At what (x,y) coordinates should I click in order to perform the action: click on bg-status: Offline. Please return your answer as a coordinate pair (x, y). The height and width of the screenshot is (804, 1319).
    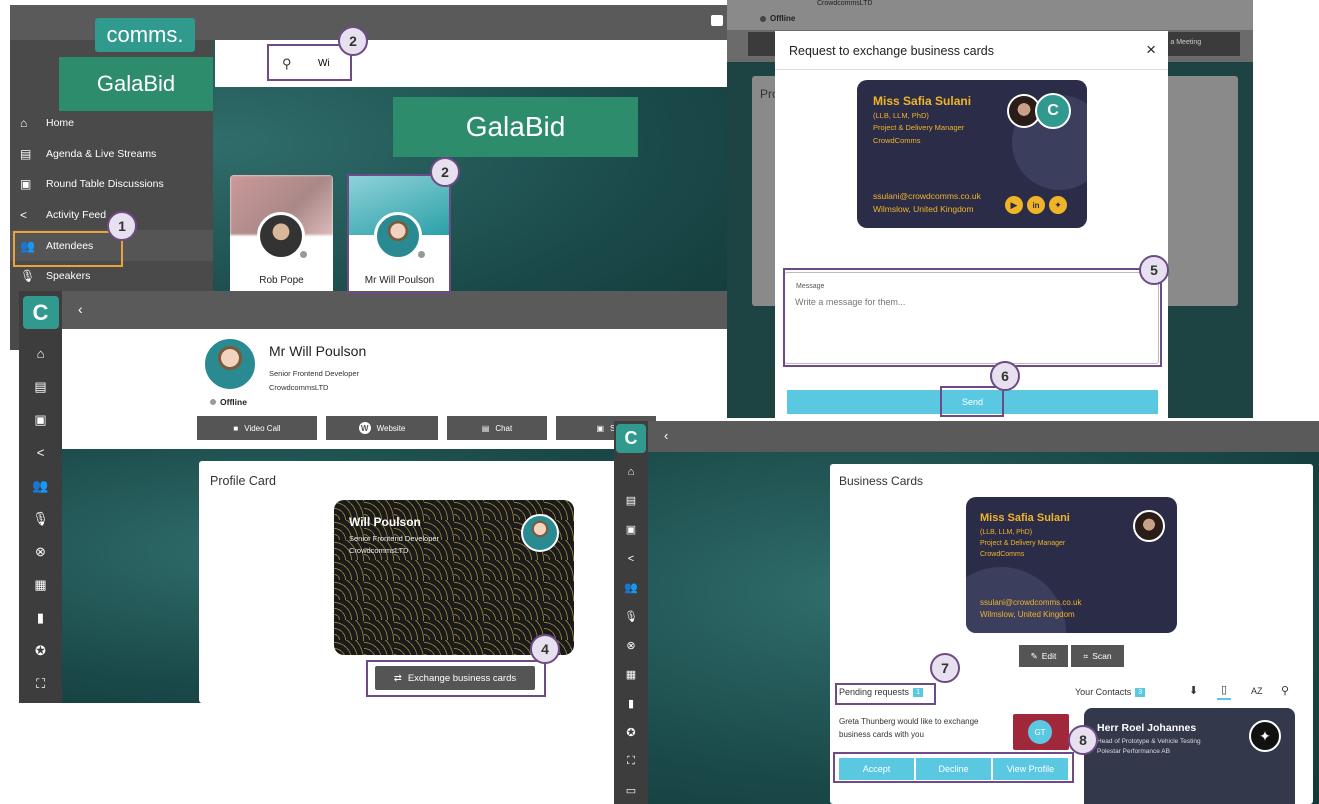
    Looking at the image, I should click on (777, 18).